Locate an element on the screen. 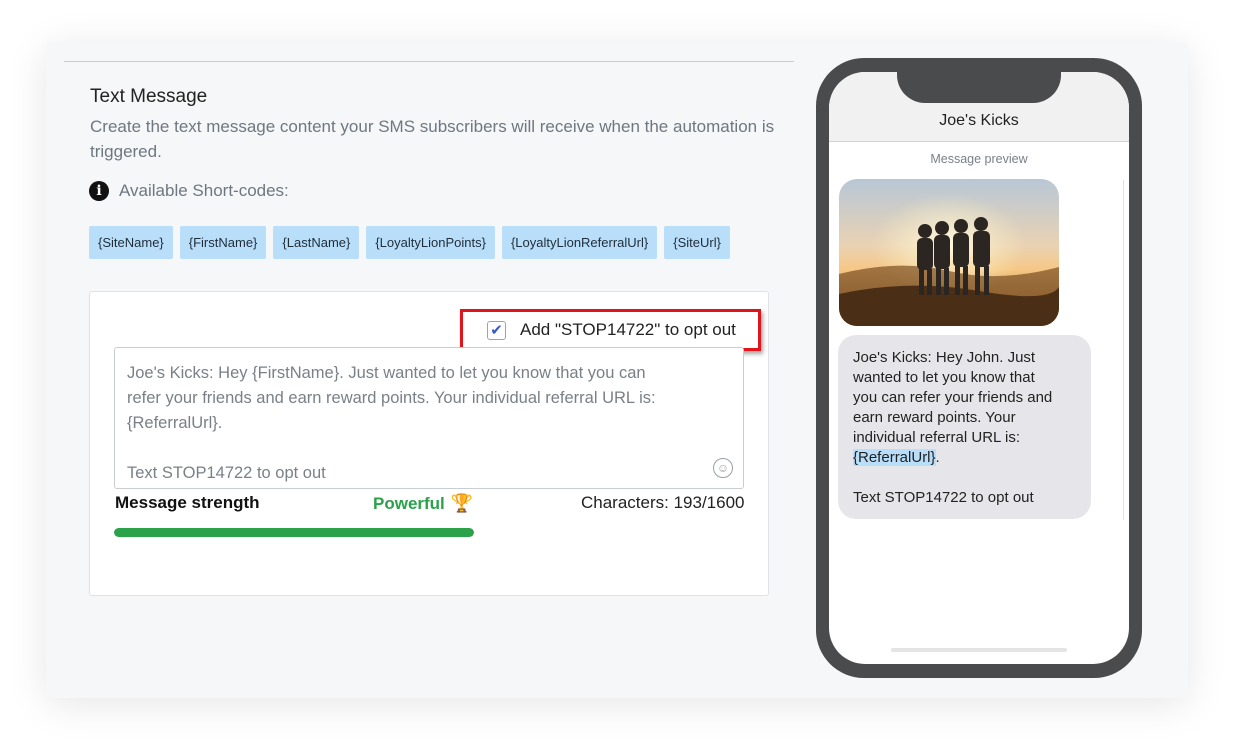 Image resolution: width=1236 pixels, height=753 pixels. shortcode-chip-siteurl: {SiteUrl} is located at coordinates (697, 242).